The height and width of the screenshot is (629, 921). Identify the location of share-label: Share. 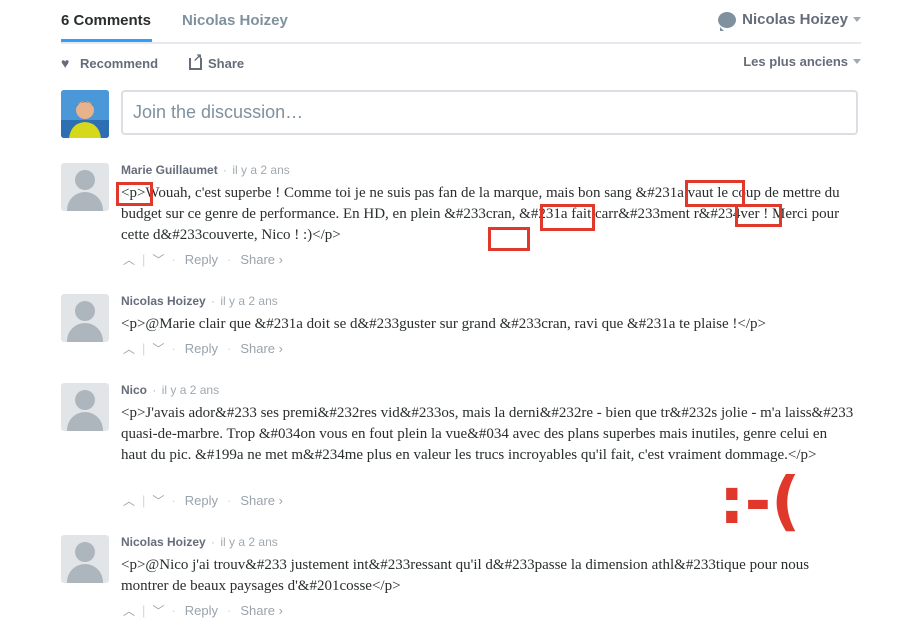
(226, 63).